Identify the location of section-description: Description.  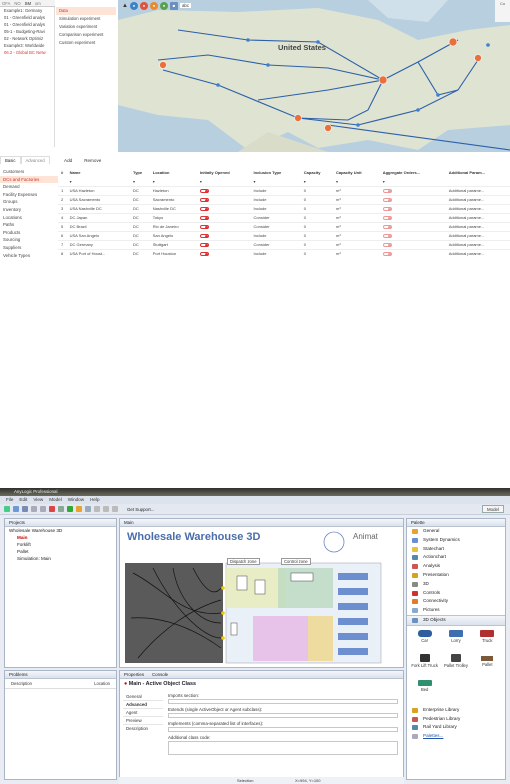
(143, 728).